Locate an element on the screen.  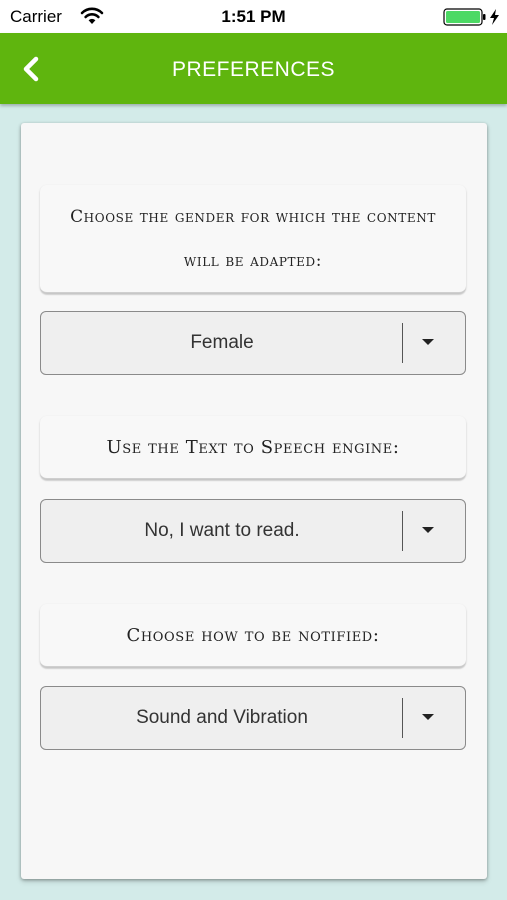
notification-selected-value: Sound and Vibration is located at coordinates (222, 717).